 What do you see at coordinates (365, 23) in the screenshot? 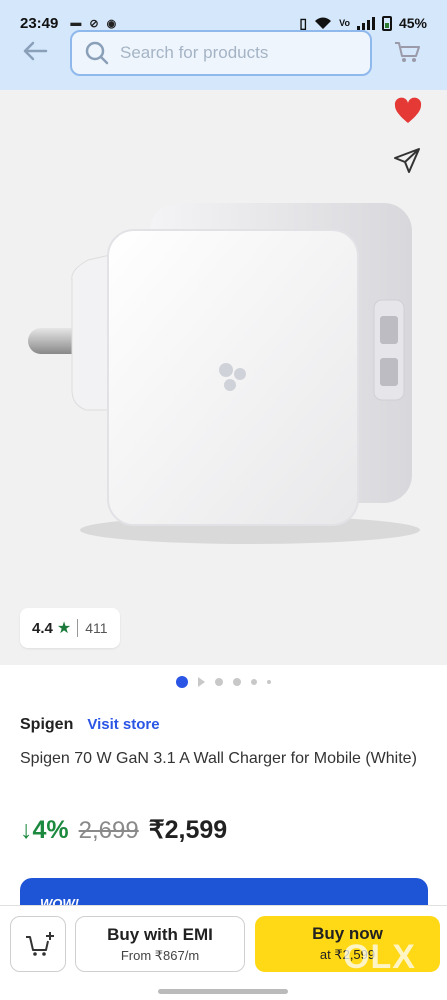
I see `signal-icon` at bounding box center [365, 23].